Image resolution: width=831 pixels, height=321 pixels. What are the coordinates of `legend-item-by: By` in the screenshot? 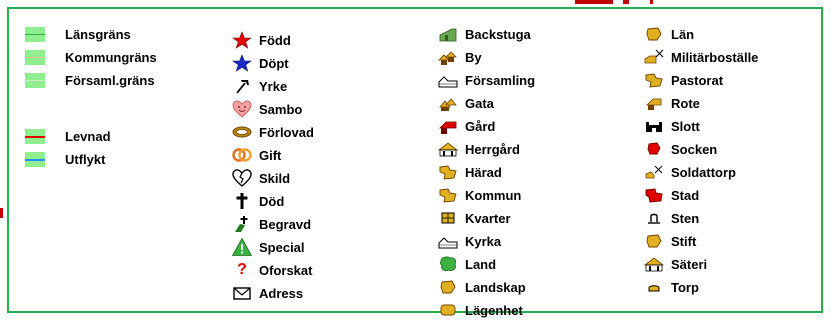 It's located at (459, 57).